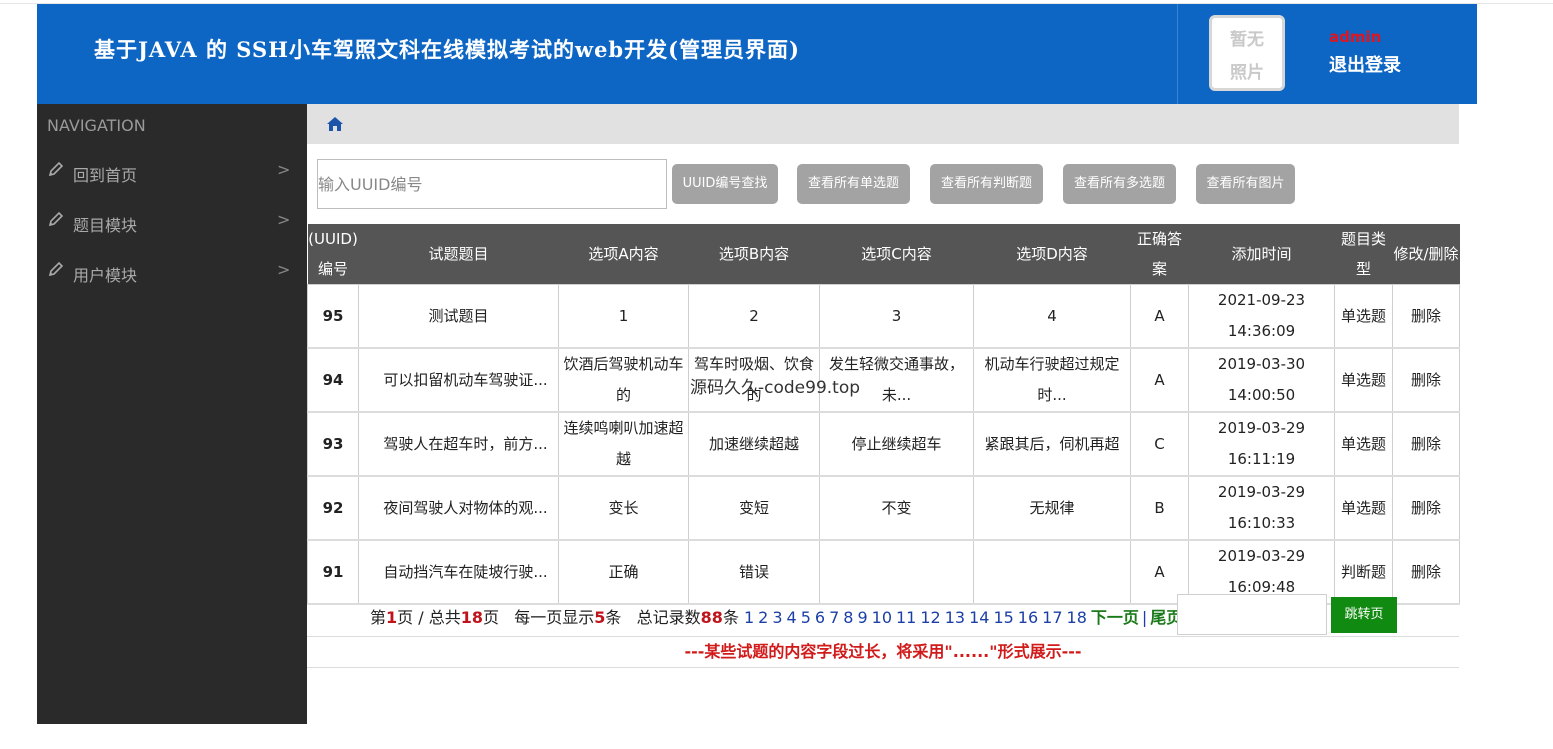 The height and width of the screenshot is (749, 1553). I want to click on added-time: 2021-09-23 14:36:09, so click(1261, 316).